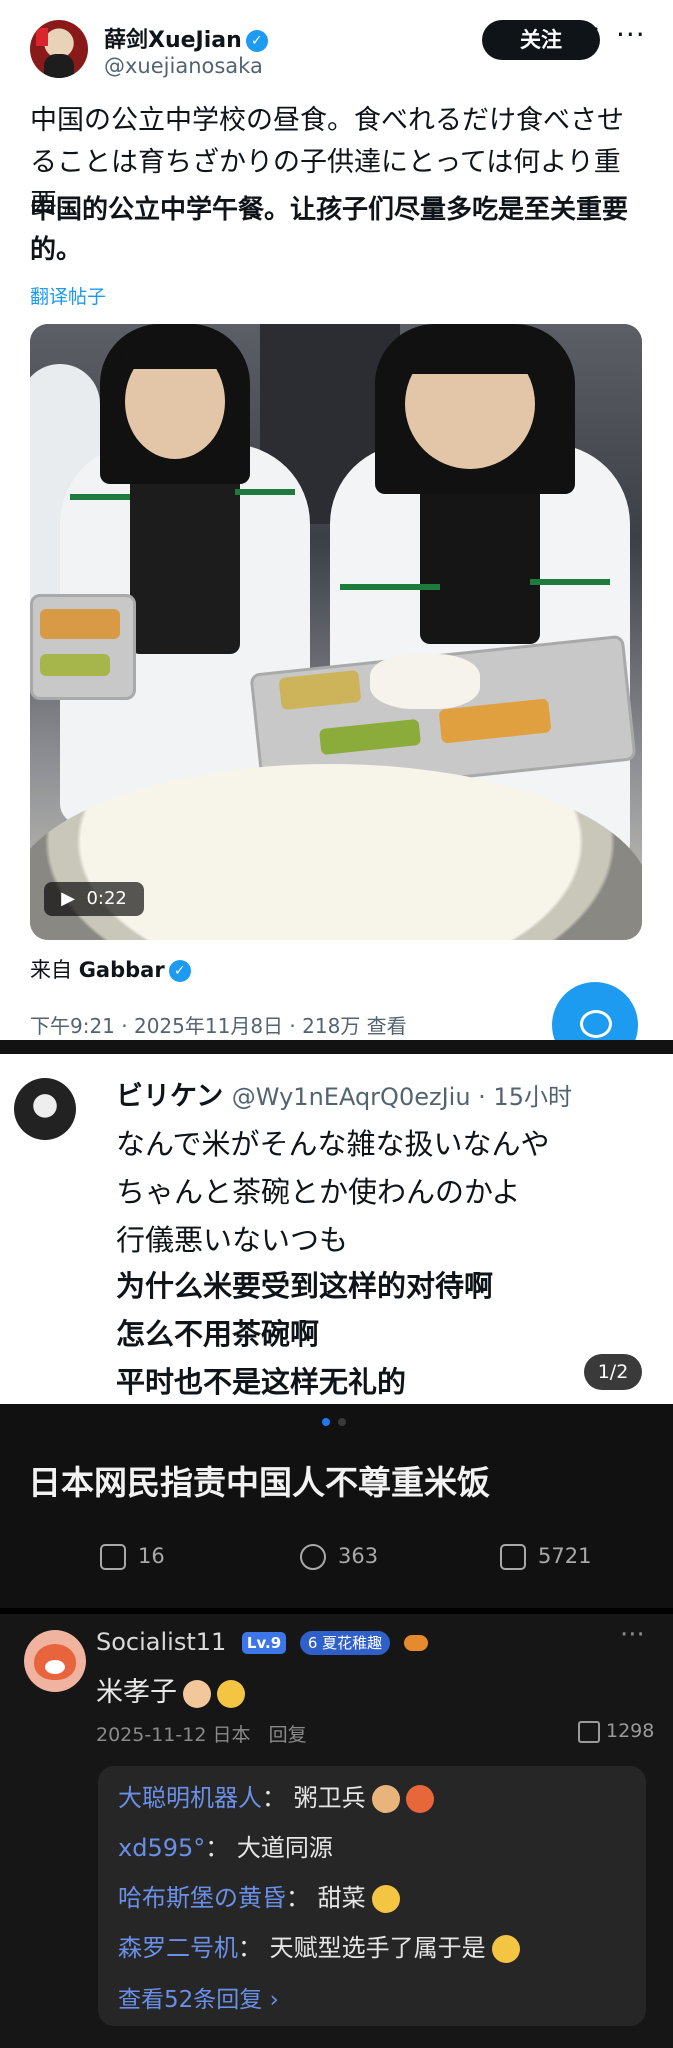 The height and width of the screenshot is (2048, 673). Describe the element at coordinates (631, 34) in the screenshot. I see `more-options-icon: ···` at that location.